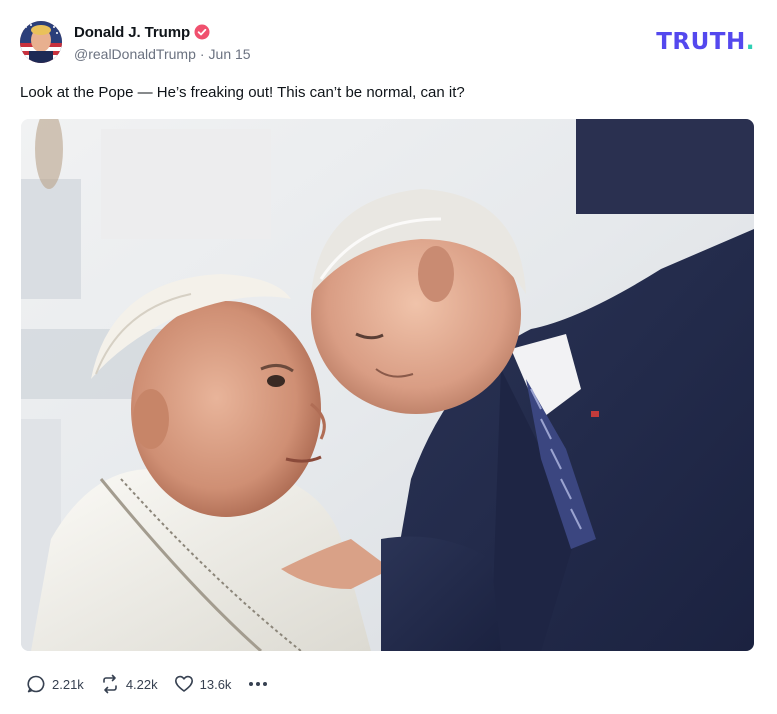  I want to click on retruth-icon, so click(110, 684).